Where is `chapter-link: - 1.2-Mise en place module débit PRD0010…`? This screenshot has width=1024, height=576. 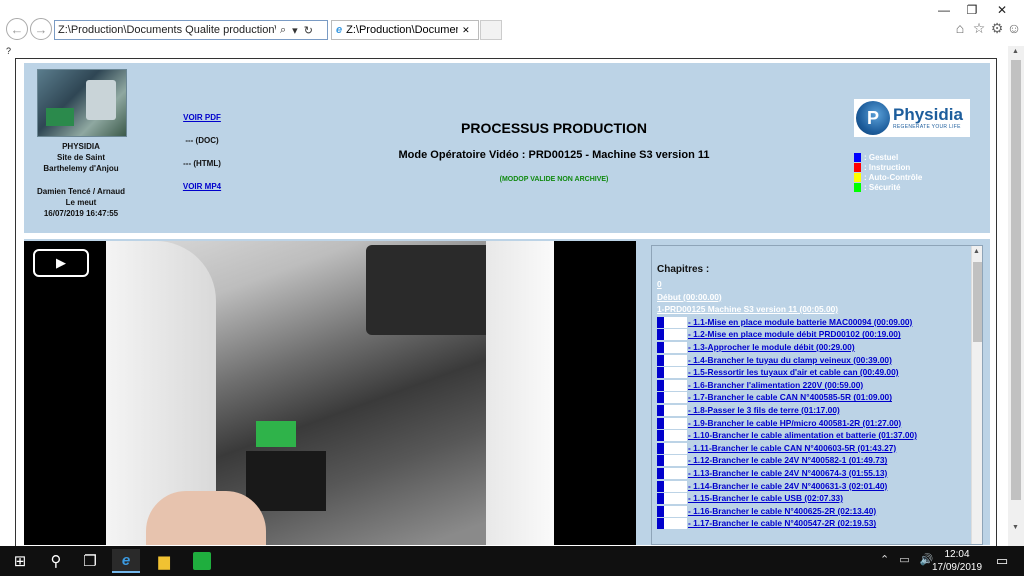
chapter-link: - 1.2-Mise en place module débit PRD0010… is located at coordinates (812, 334).